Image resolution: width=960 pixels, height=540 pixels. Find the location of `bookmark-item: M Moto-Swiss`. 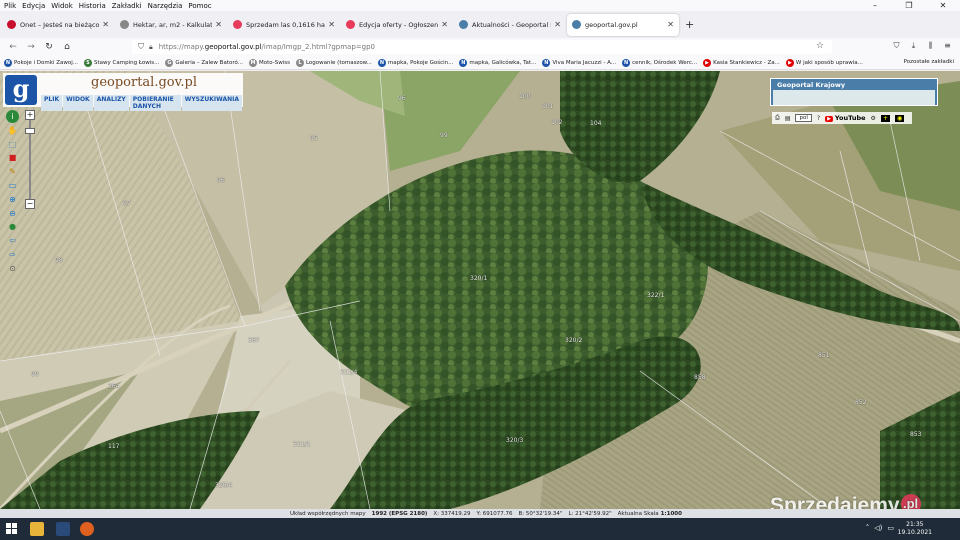

bookmark-item: M Moto-Swiss is located at coordinates (269, 62).